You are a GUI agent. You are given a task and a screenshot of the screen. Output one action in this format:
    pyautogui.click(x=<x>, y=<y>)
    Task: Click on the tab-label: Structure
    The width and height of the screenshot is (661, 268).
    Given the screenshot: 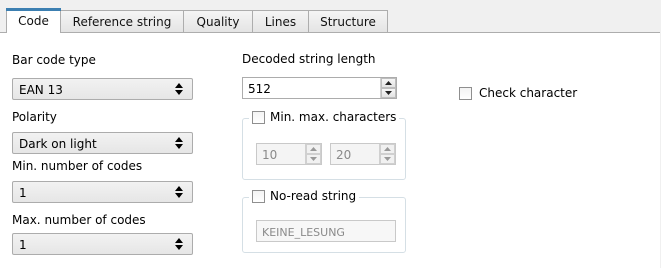 What is the action you would take?
    pyautogui.click(x=348, y=21)
    